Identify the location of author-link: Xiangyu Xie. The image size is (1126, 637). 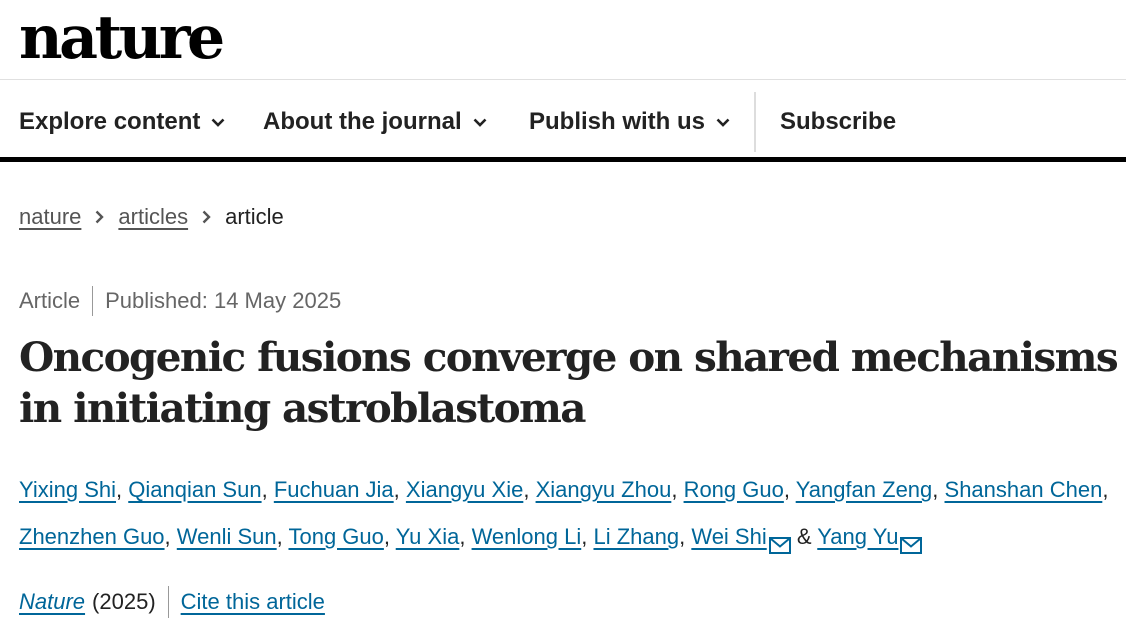
(464, 489).